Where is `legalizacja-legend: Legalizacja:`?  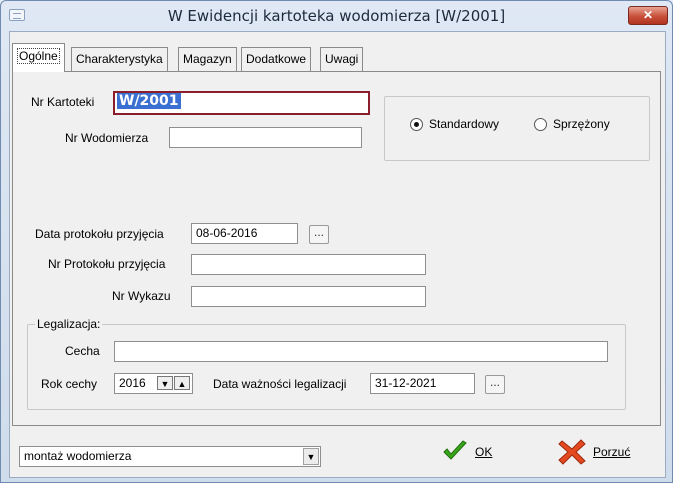
legalizacja-legend: Legalizacja: is located at coordinates (69, 324).